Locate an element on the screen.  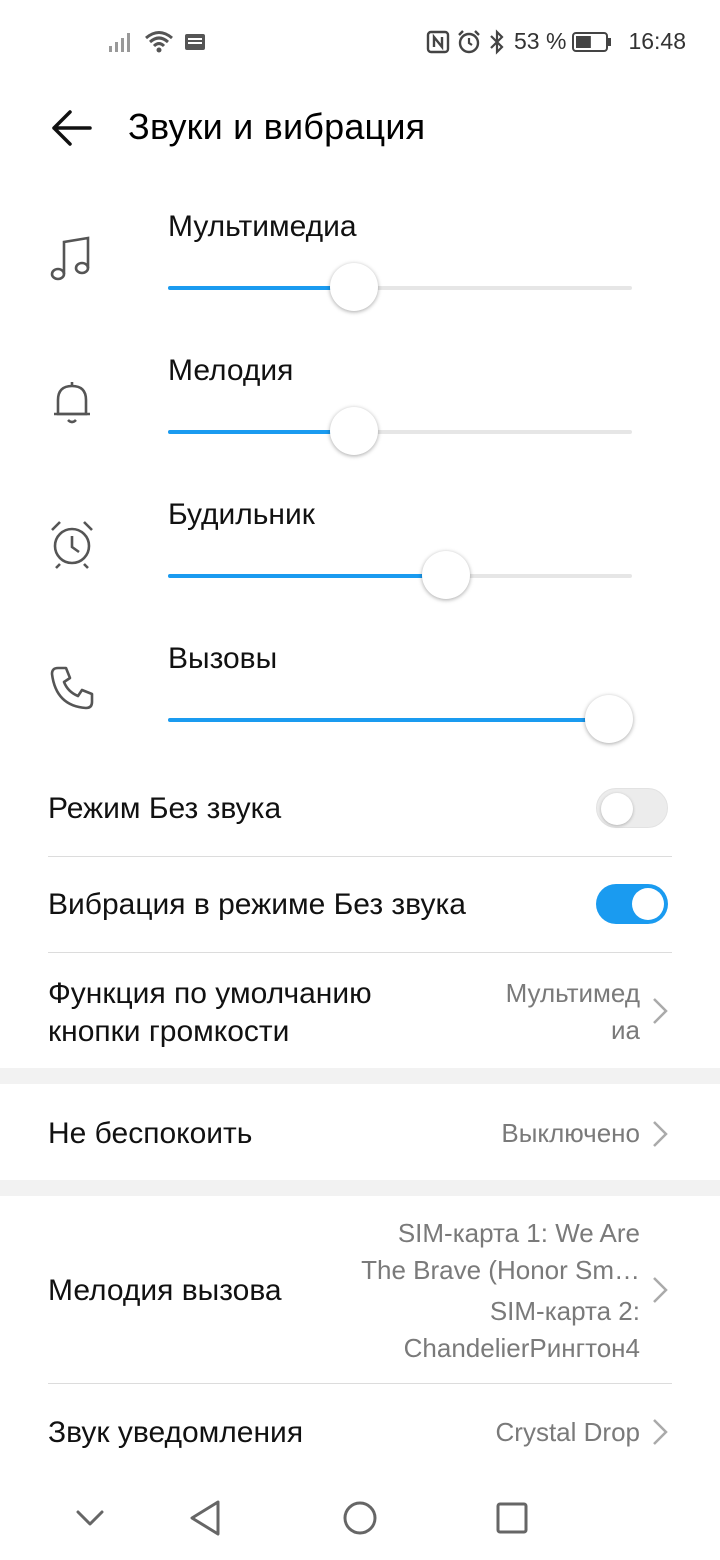
app-header: Звуки и вибрация is located at coordinates (360, 130).